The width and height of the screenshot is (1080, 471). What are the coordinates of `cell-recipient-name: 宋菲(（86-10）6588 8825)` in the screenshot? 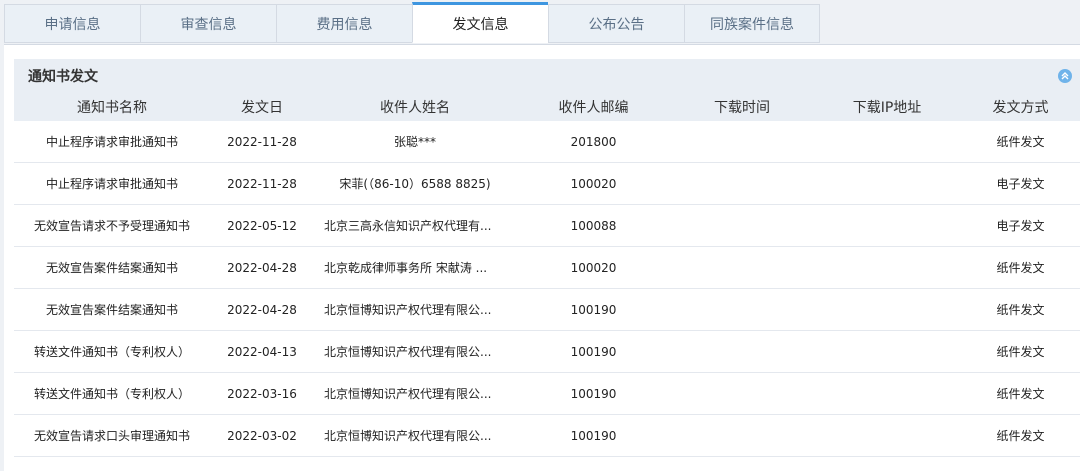 It's located at (415, 183).